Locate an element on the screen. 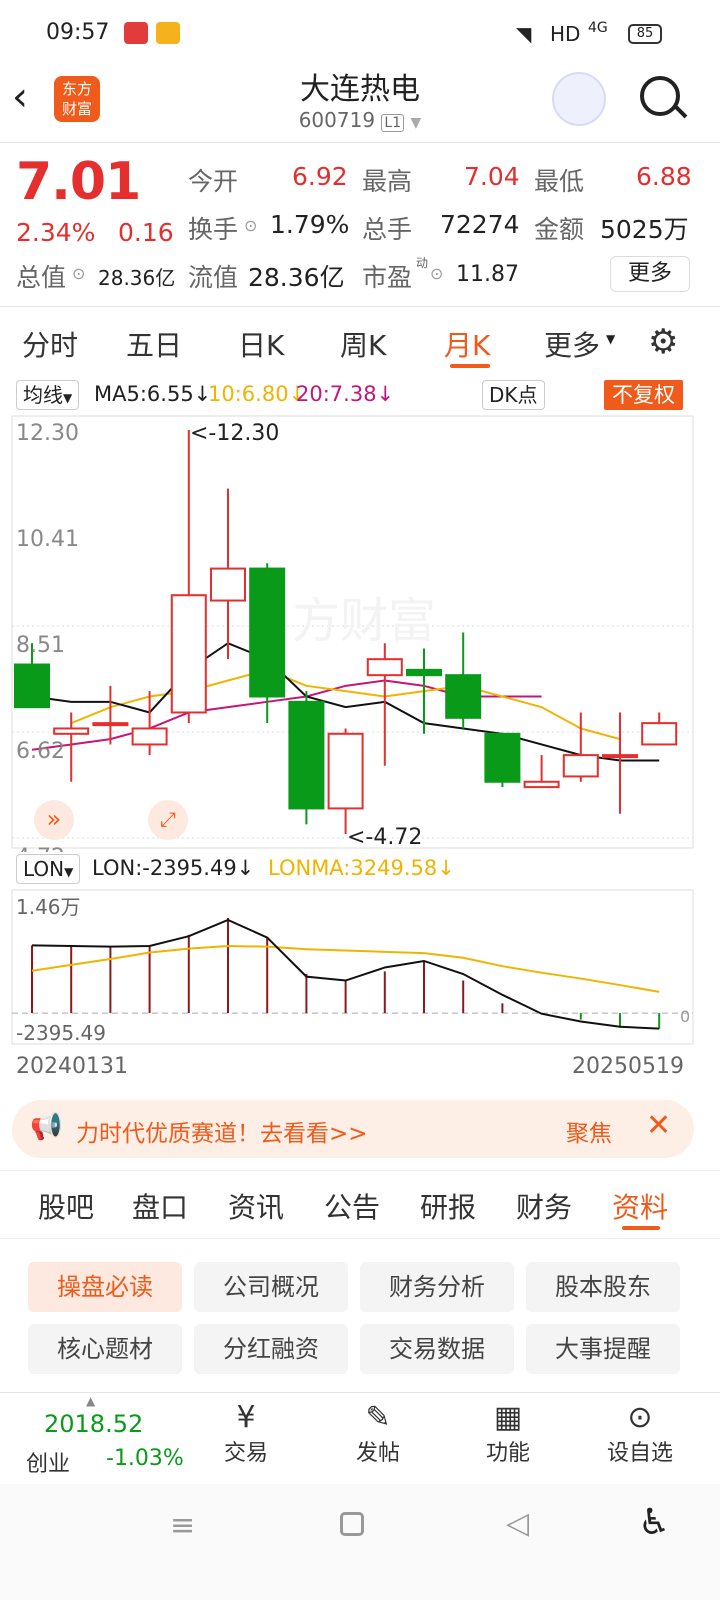  y-tick-label: 12.30 is located at coordinates (47, 433).